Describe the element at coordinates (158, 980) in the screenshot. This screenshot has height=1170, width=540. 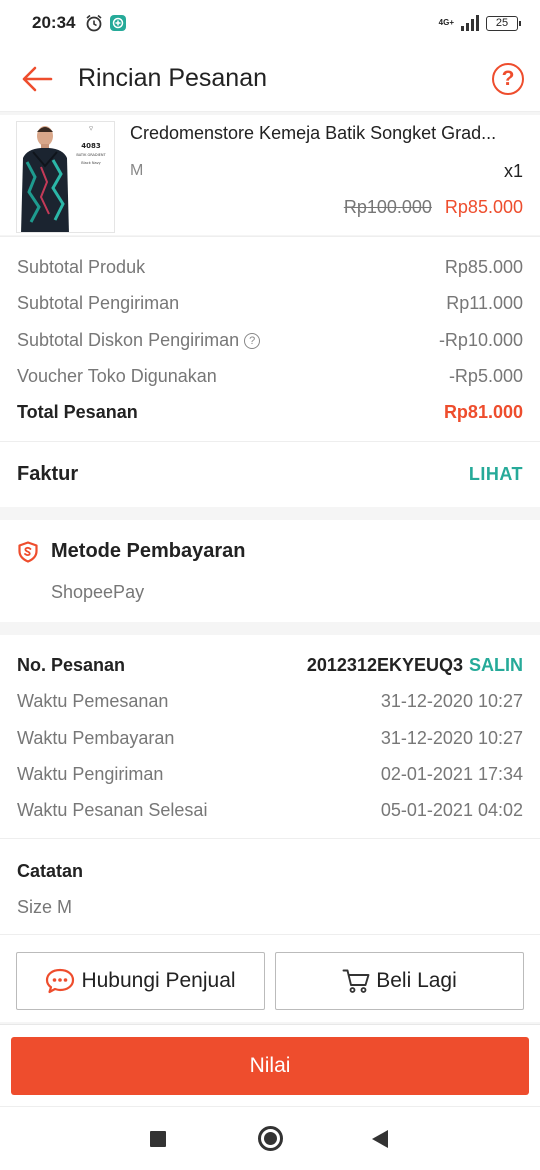
I see `contact-seller-label: Hubungi Penjual` at that location.